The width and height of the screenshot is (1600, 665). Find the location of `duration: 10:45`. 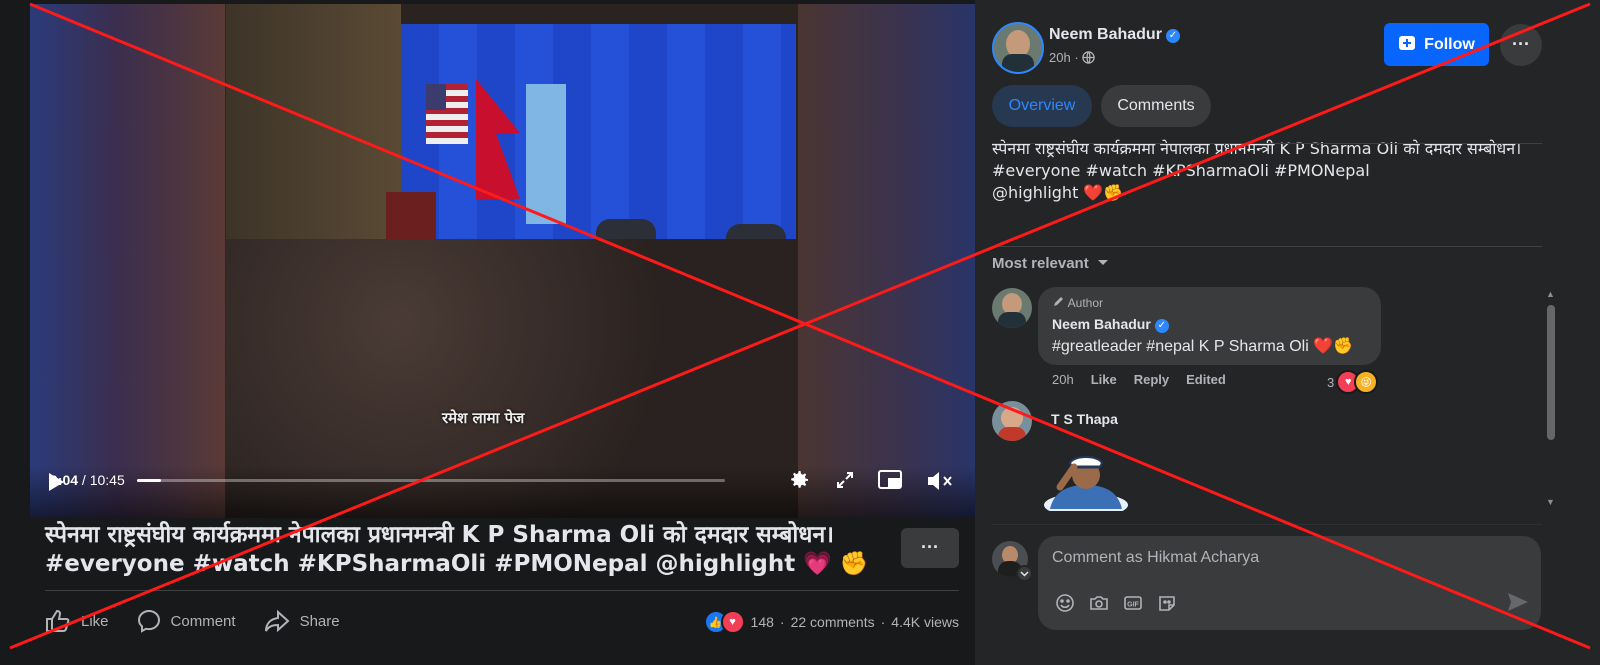

duration: 10:45 is located at coordinates (107, 480).